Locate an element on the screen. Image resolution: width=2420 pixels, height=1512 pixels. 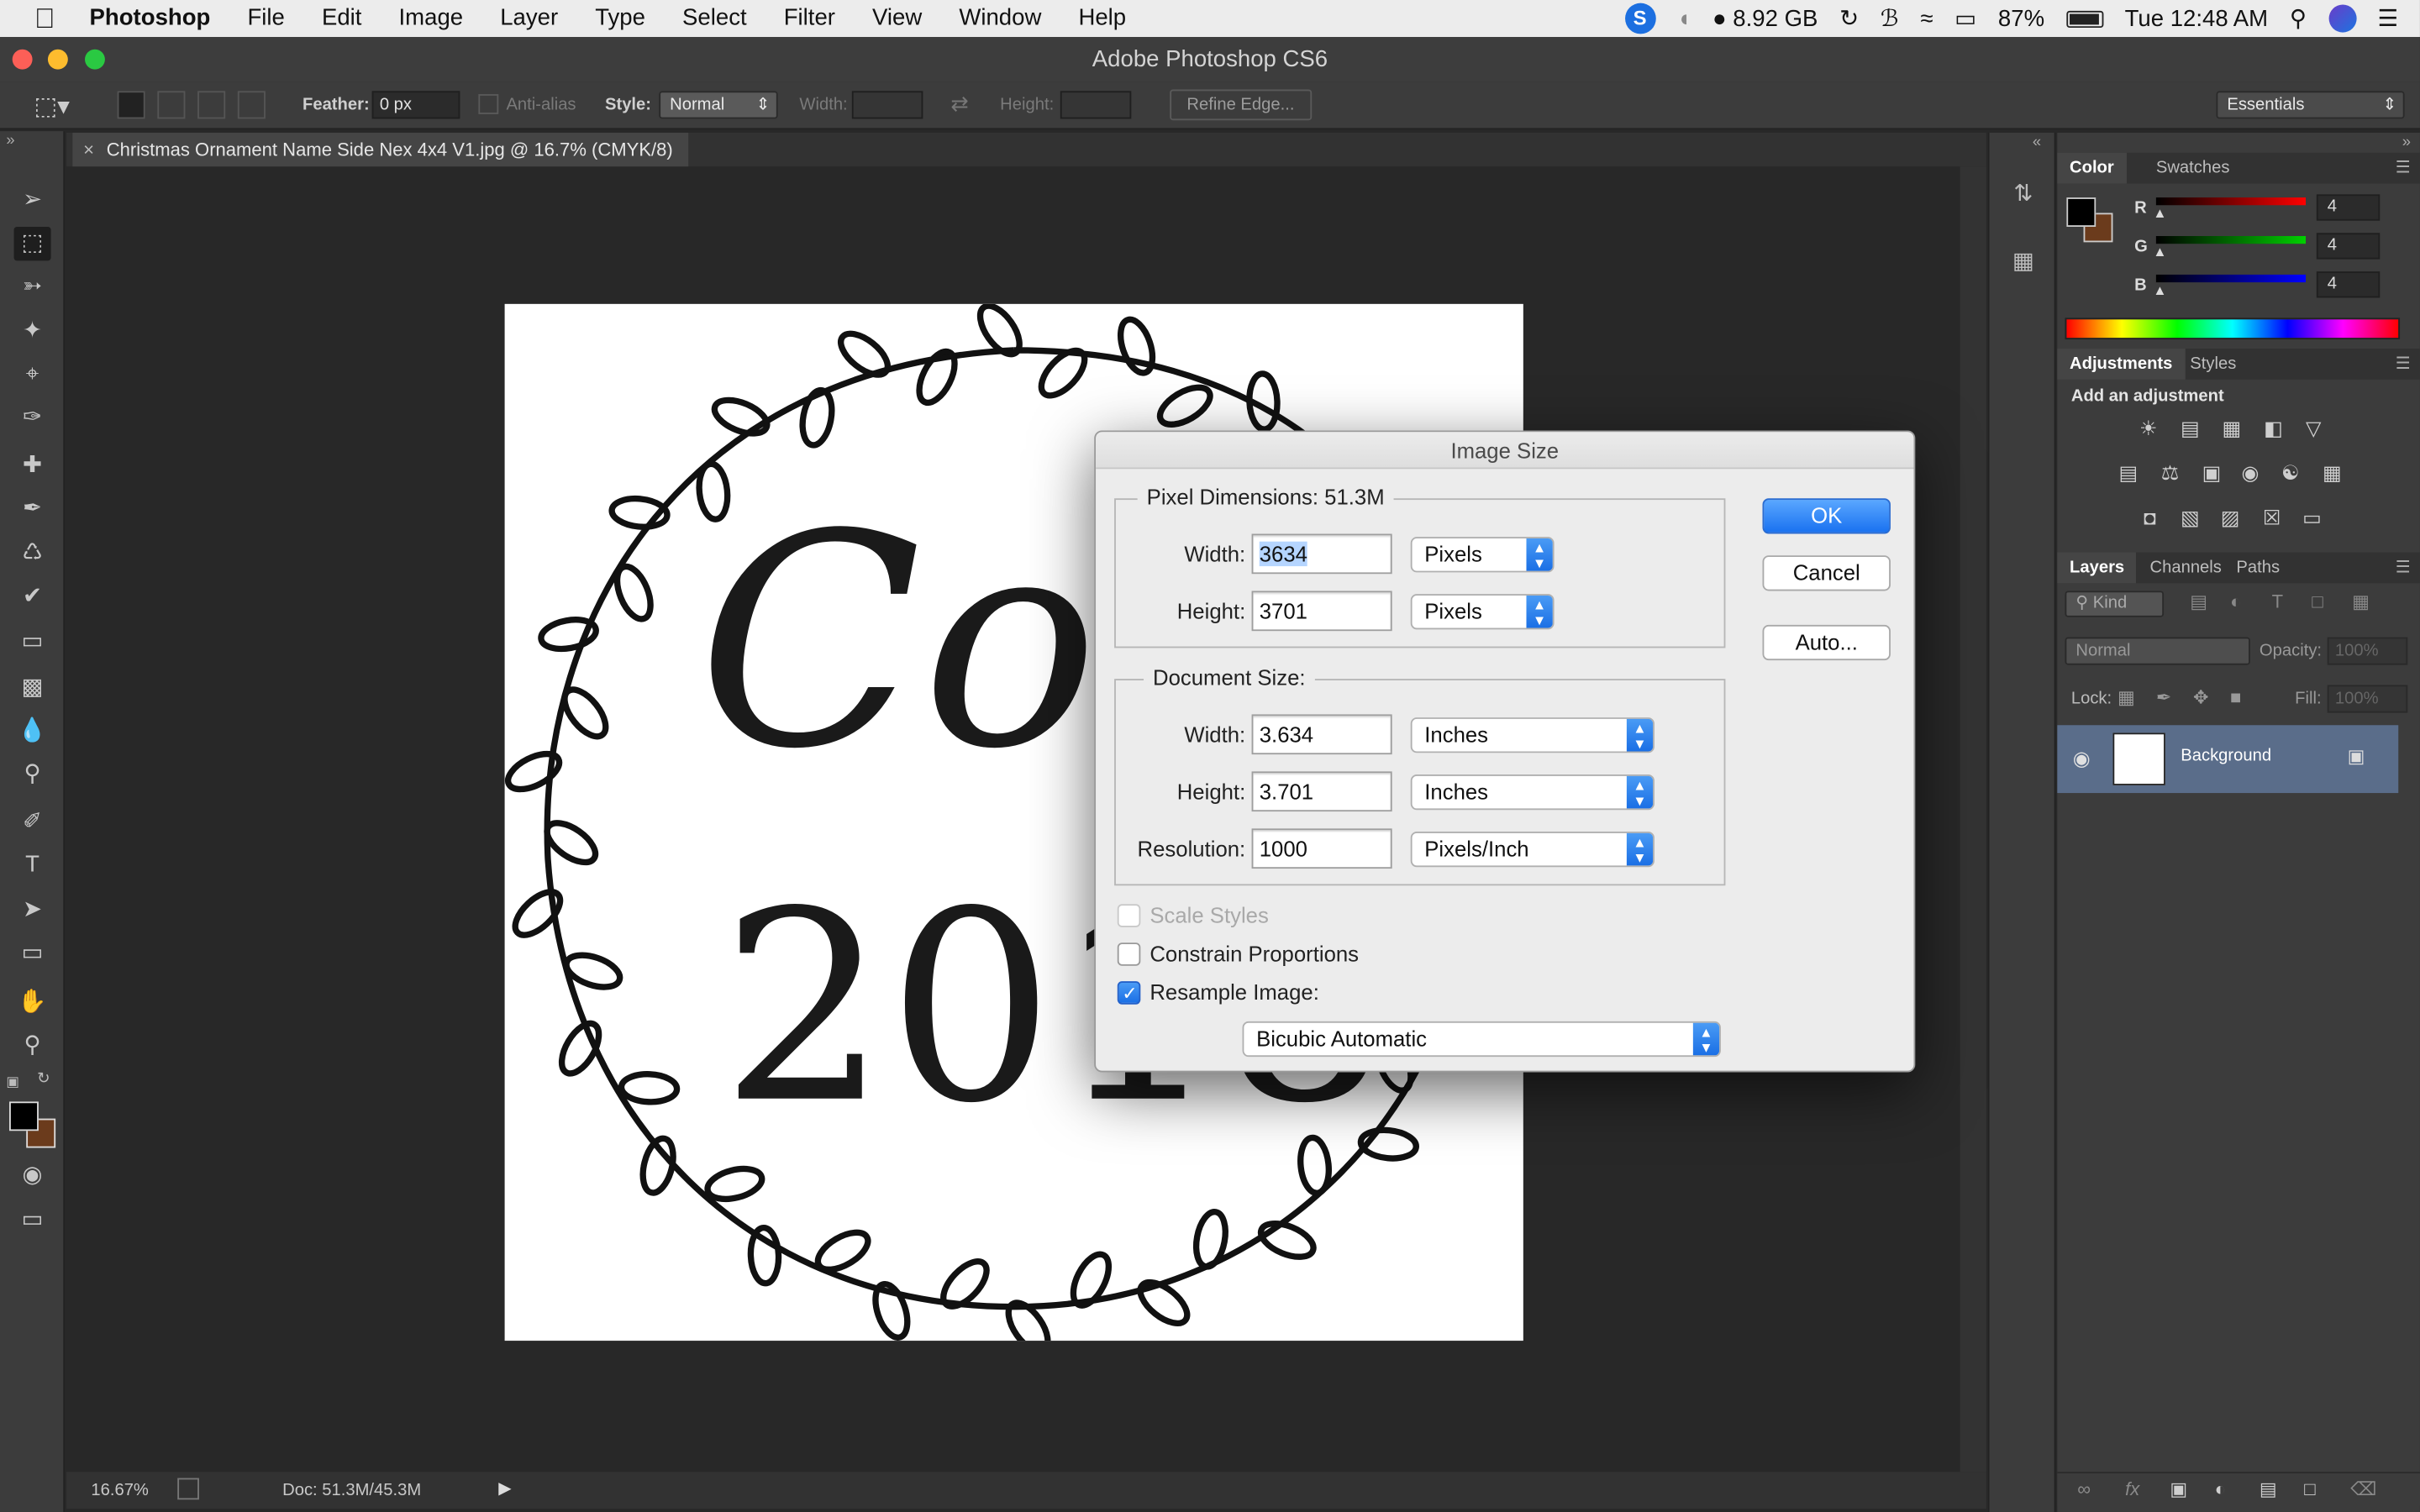
clock: Tue 12:48 AM is located at coordinates (2197, 18).